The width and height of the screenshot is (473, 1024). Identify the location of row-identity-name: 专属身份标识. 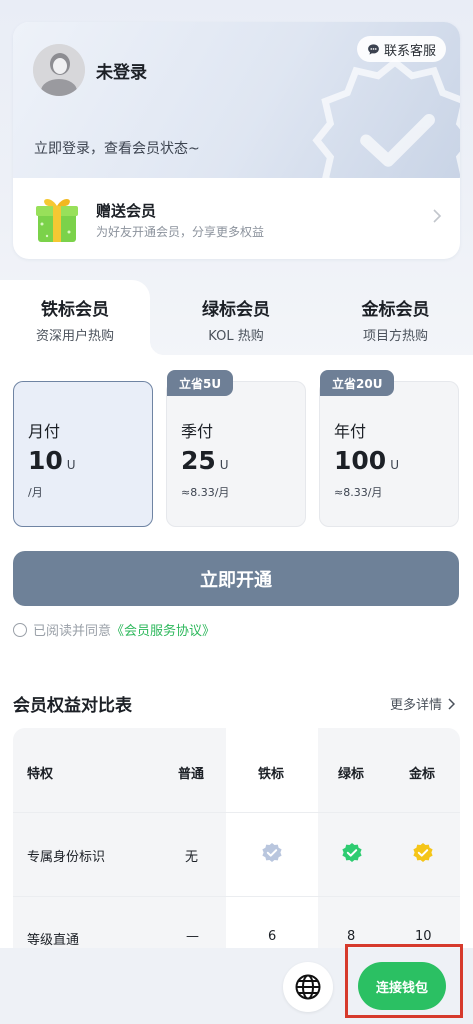
(66, 857).